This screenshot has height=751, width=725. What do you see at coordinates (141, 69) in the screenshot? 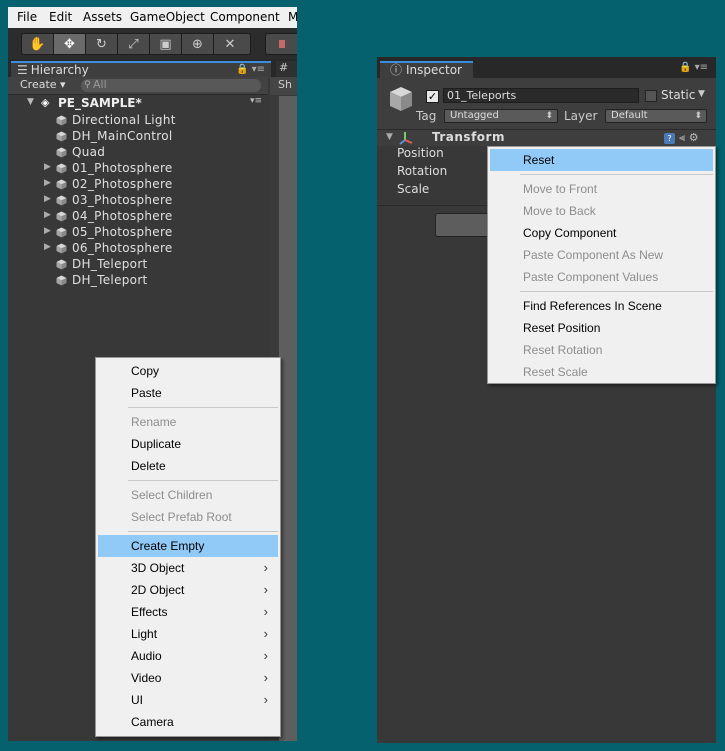
I see `tab-hierarchy: ☰ Hierarchy 🔒 ▾≡` at bounding box center [141, 69].